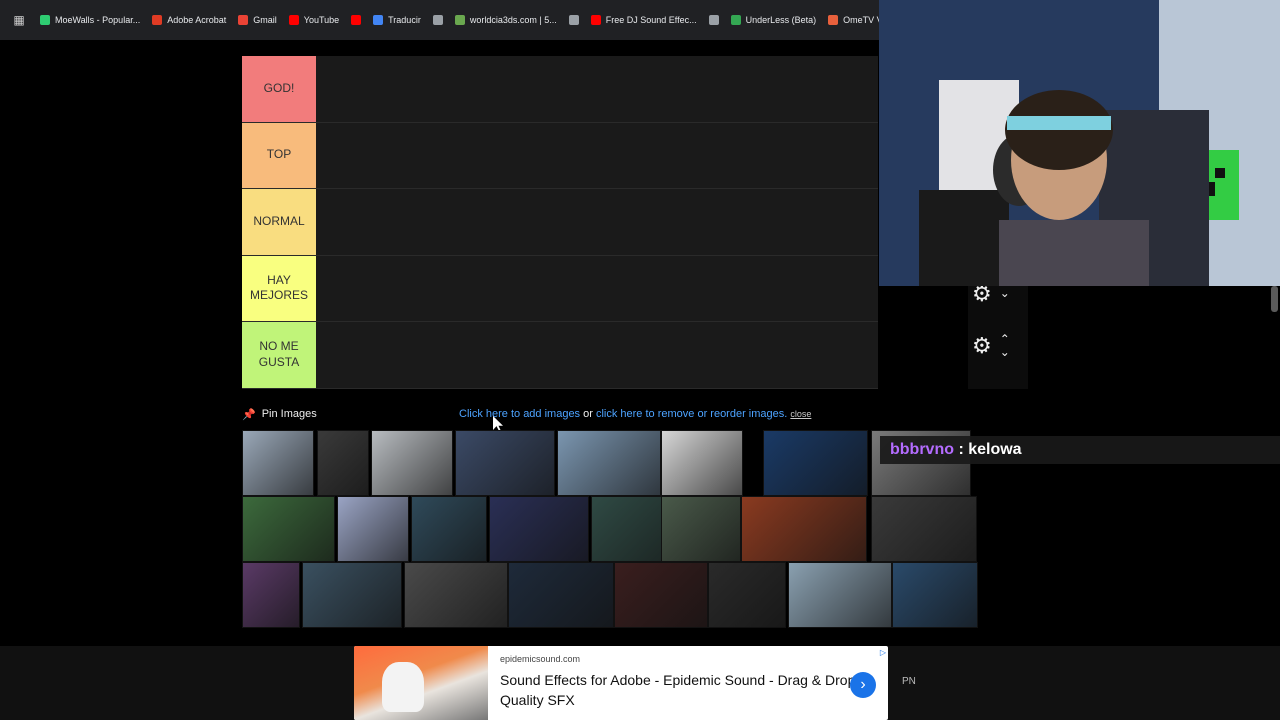  I want to click on bookmark-item: YouTube, so click(314, 20).